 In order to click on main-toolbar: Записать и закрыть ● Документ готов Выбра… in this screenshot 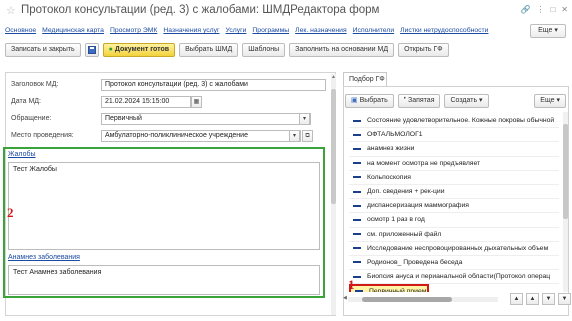, I will do `click(227, 50)`.